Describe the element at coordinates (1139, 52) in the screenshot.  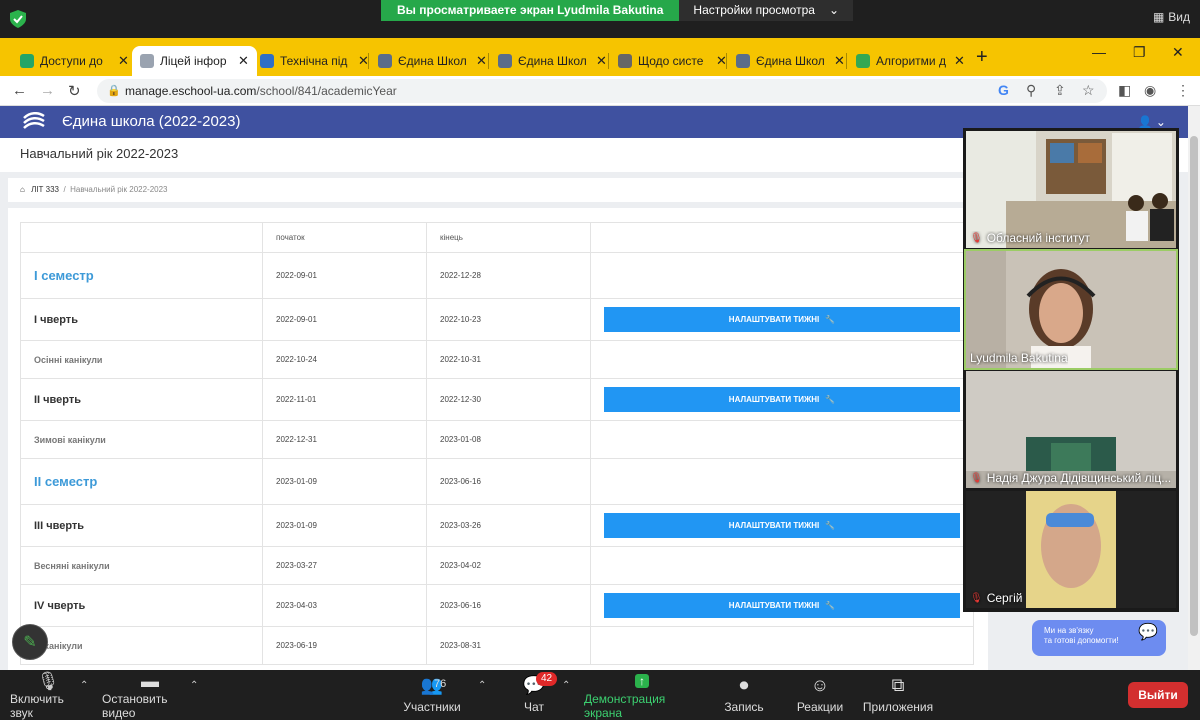
I see `maximize-button: ❐` at that location.